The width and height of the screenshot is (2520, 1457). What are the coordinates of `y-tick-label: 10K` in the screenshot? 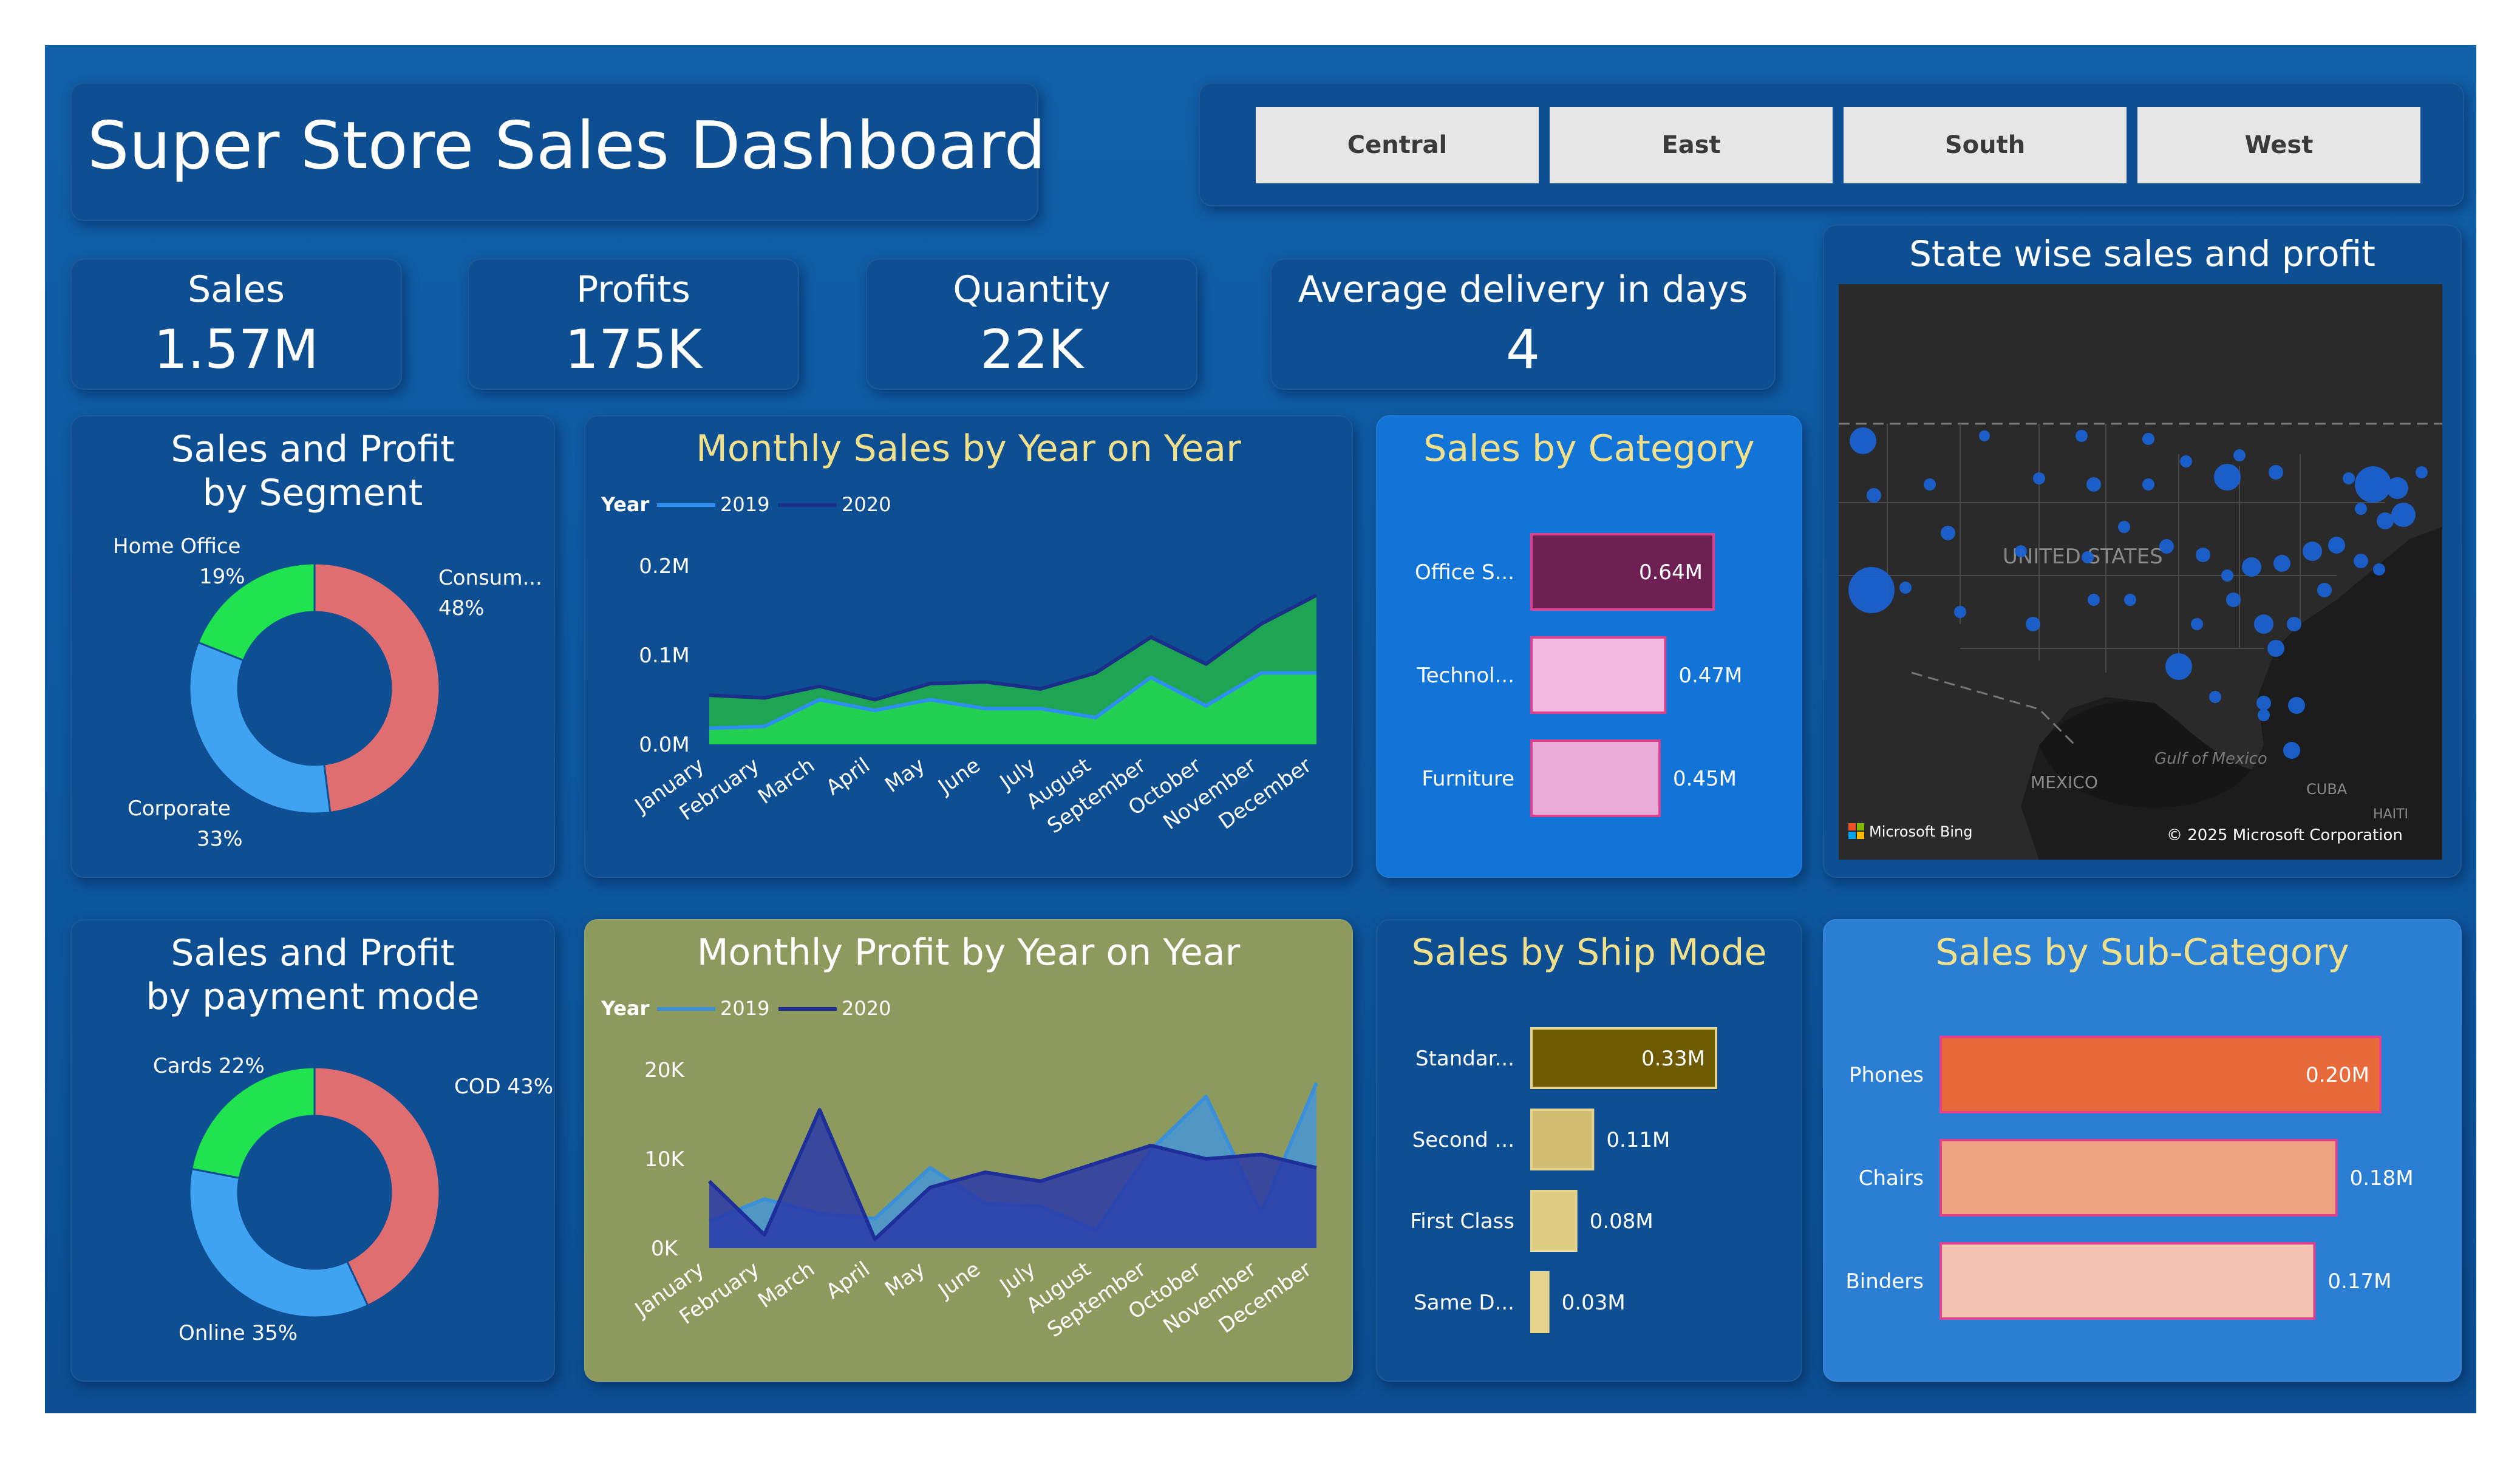 It's located at (664, 1159).